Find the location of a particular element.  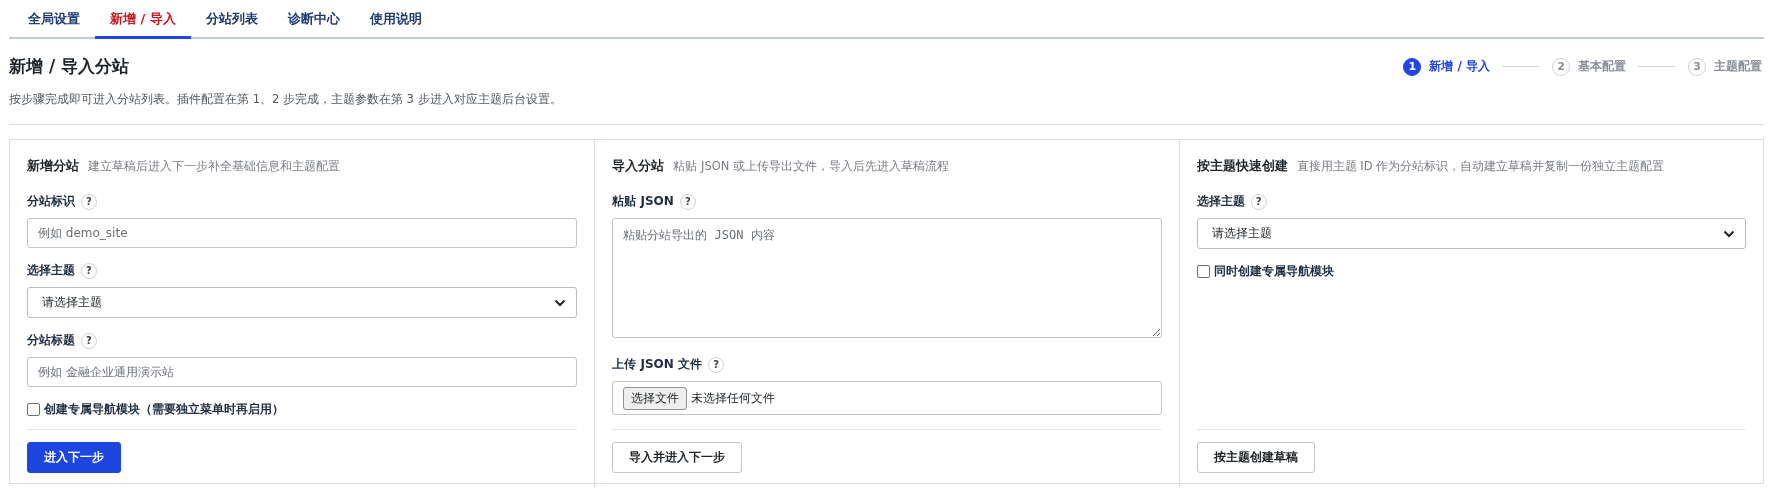

panel-title: 新增分站 is located at coordinates (53, 166).